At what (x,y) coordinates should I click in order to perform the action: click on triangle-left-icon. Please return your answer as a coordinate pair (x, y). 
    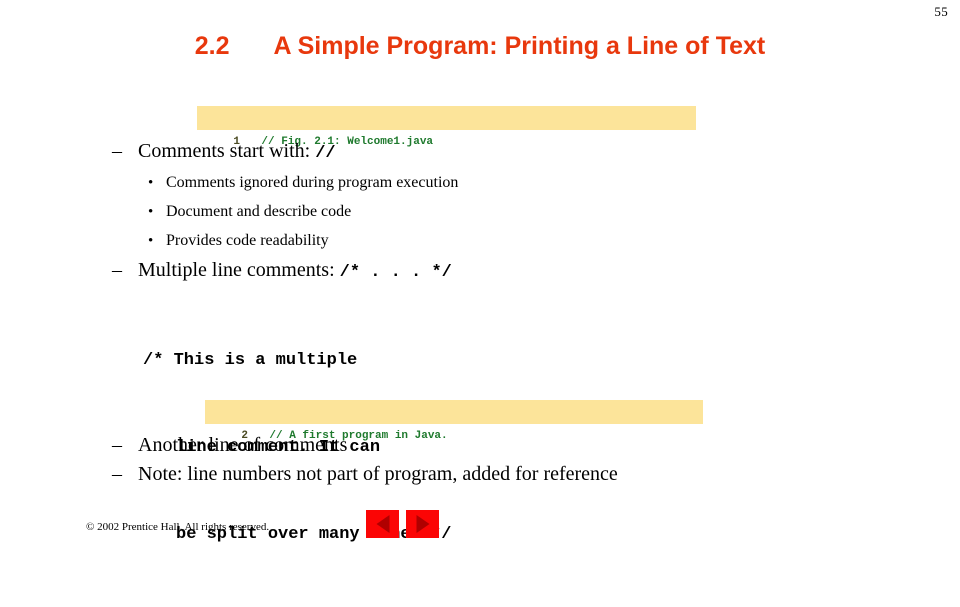
    Looking at the image, I should click on (382, 524).